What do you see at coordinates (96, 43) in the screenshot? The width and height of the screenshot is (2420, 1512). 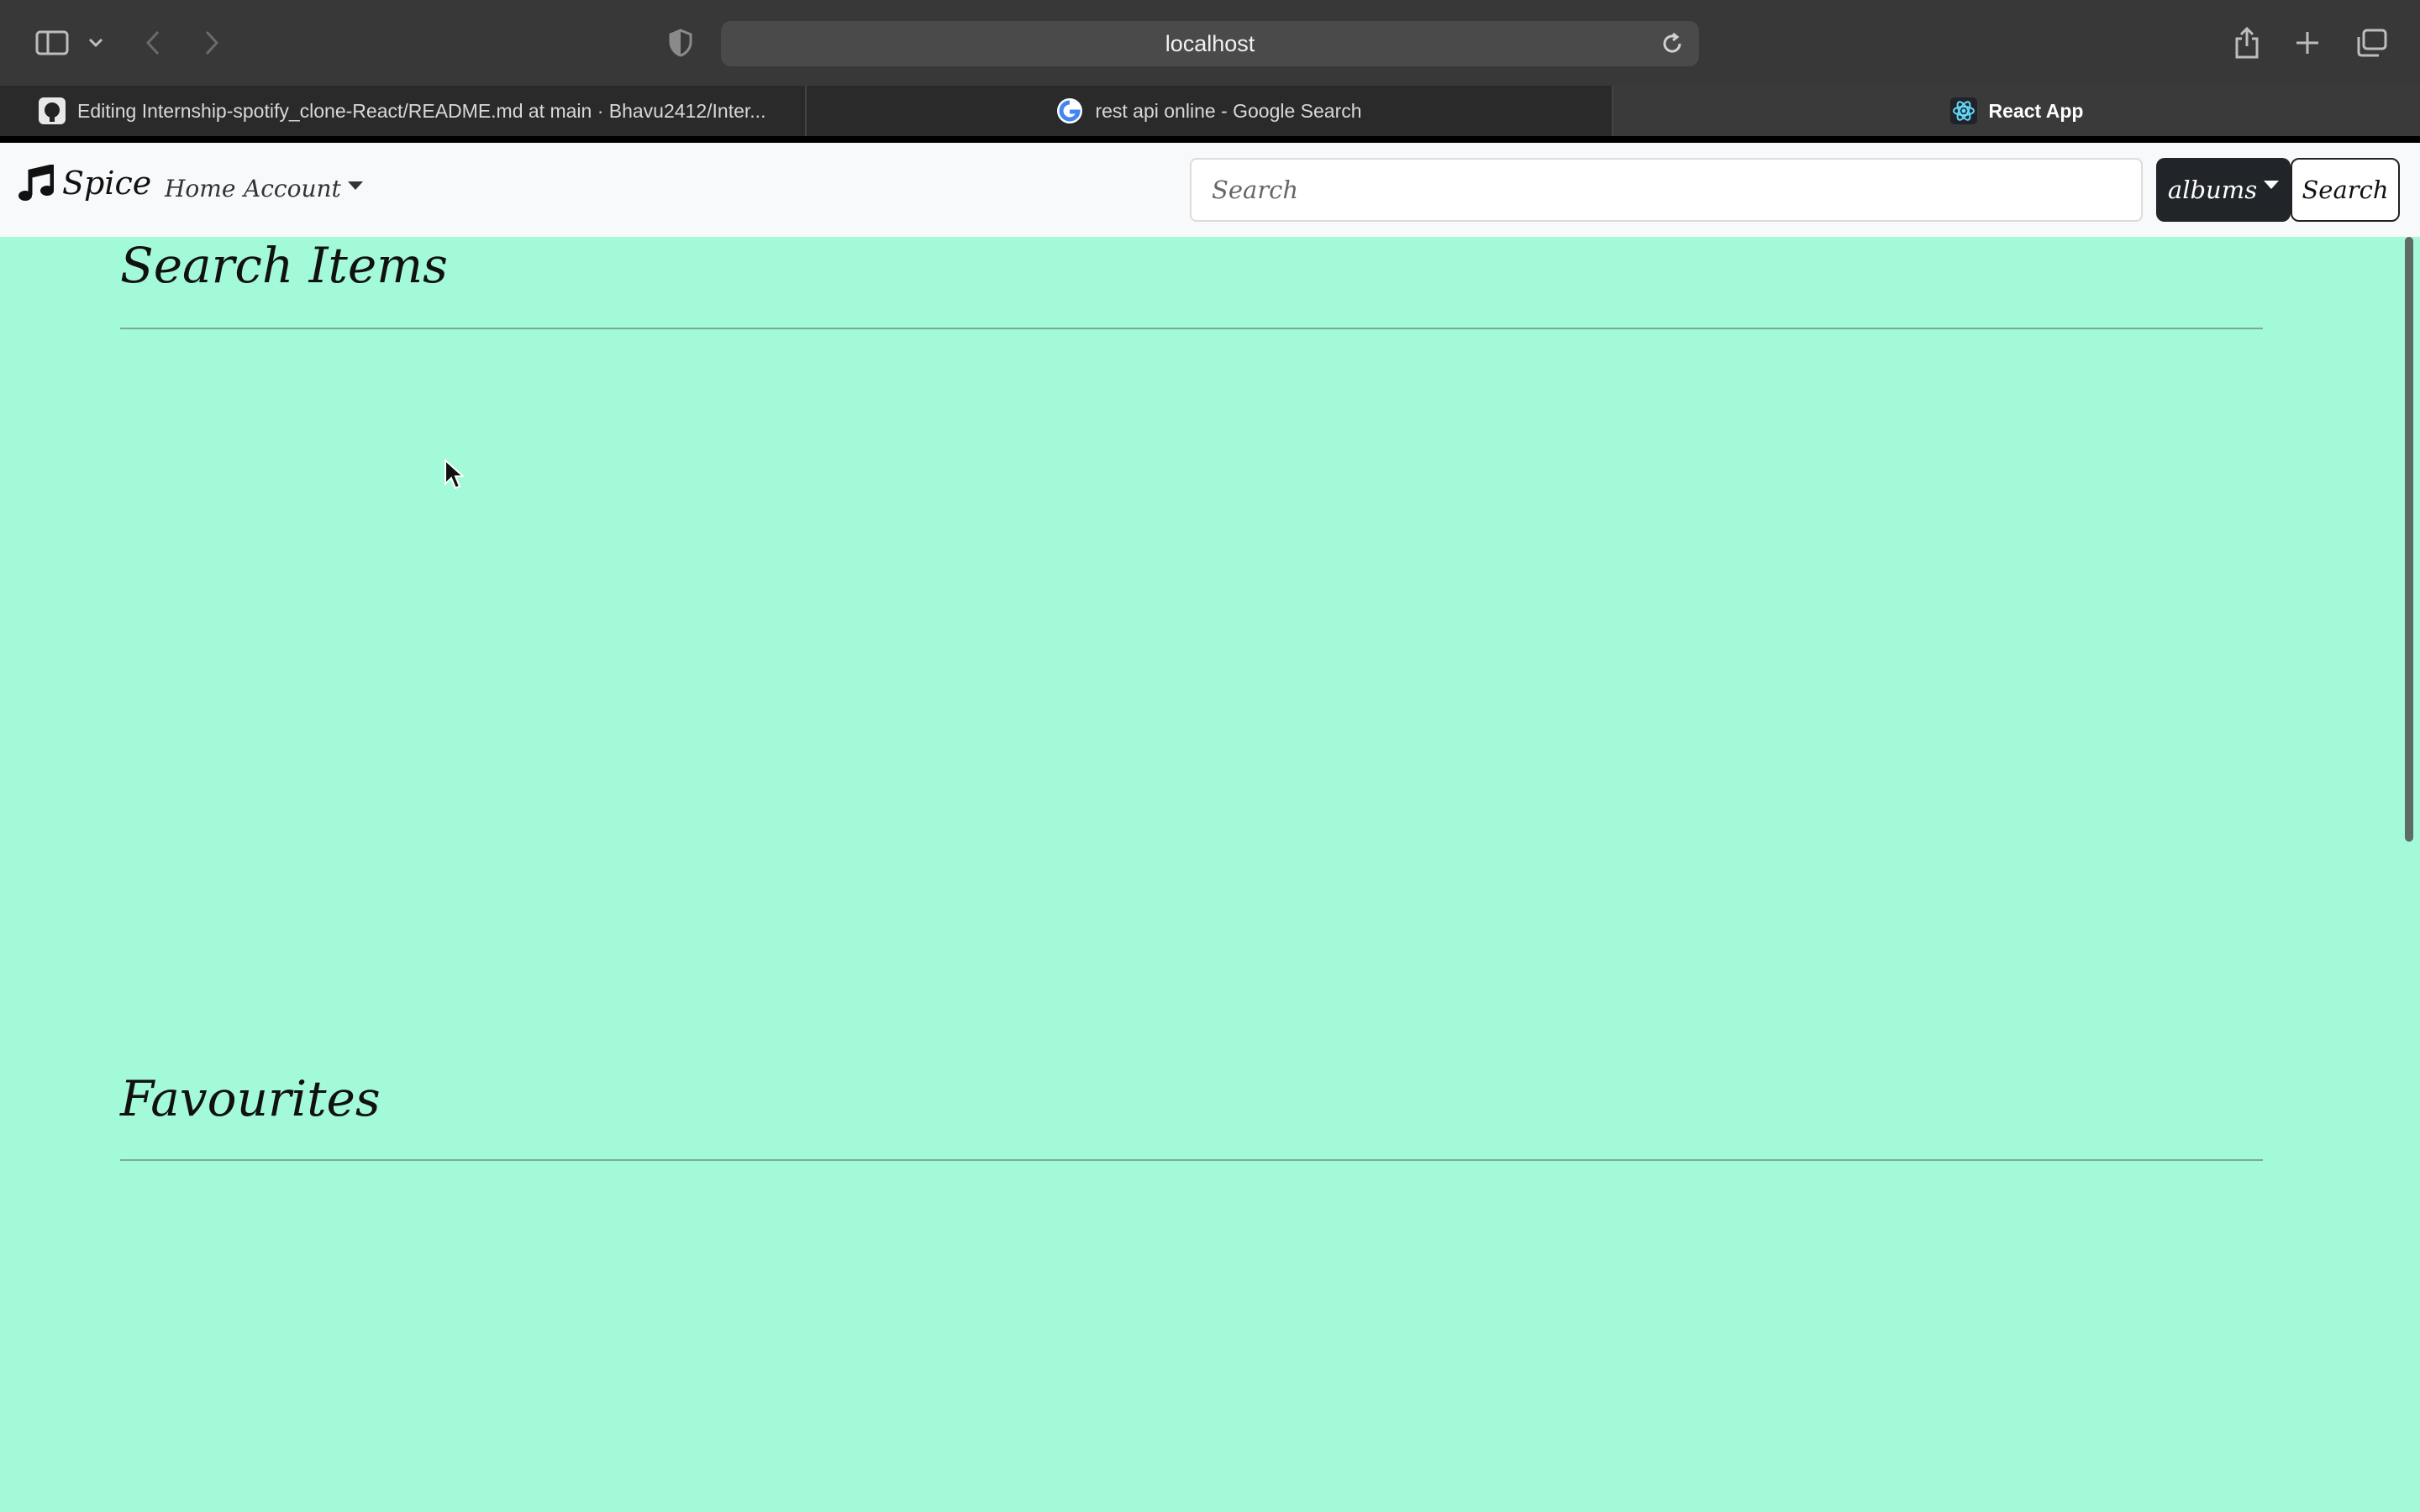 I see `chevron-down-icon` at bounding box center [96, 43].